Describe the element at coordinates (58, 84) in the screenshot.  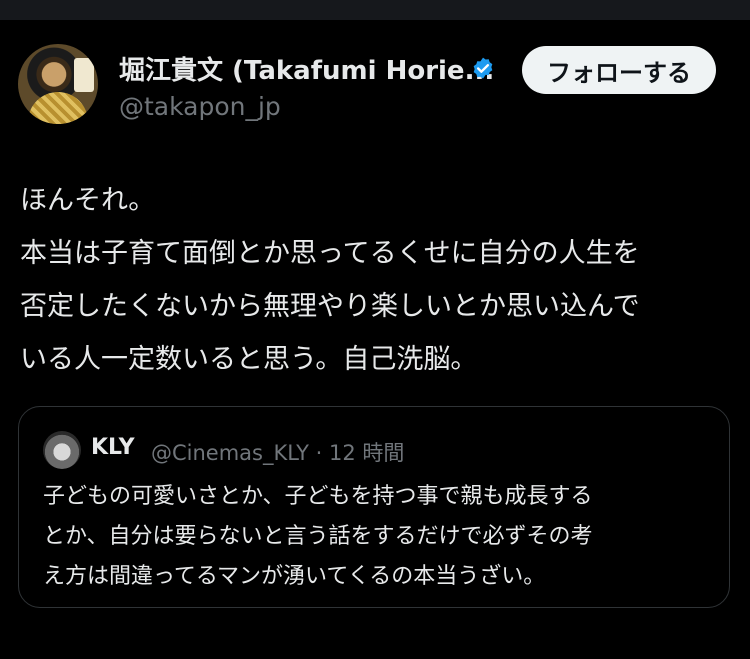
I see `author-avatar` at that location.